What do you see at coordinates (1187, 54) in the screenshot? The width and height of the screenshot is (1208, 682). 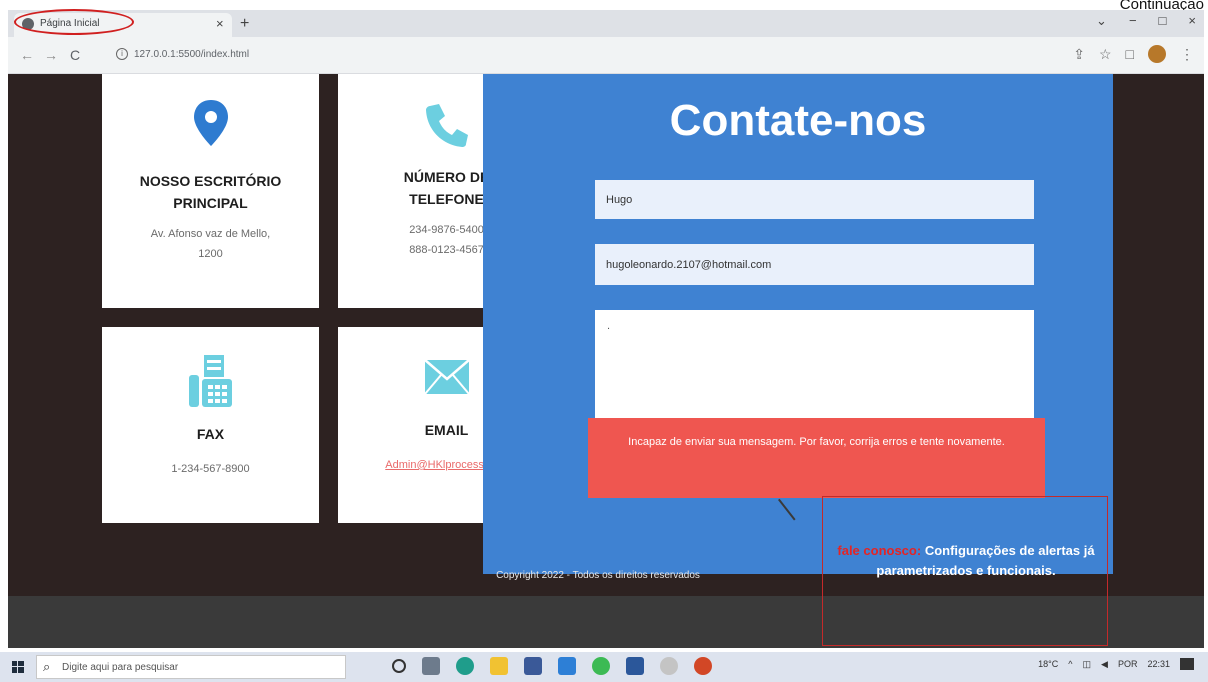 I see `menu-icon: ⋮` at bounding box center [1187, 54].